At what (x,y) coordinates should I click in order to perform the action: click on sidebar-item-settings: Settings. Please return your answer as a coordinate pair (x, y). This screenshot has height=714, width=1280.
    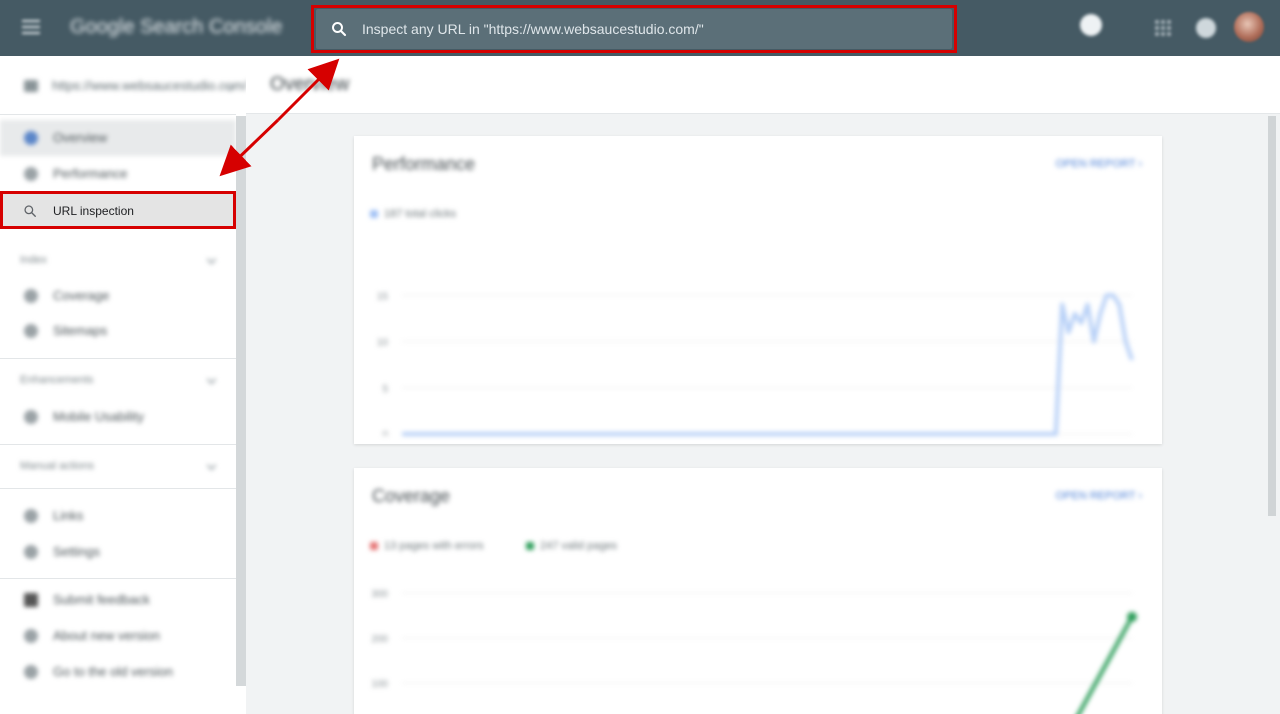
    Looking at the image, I should click on (118, 552).